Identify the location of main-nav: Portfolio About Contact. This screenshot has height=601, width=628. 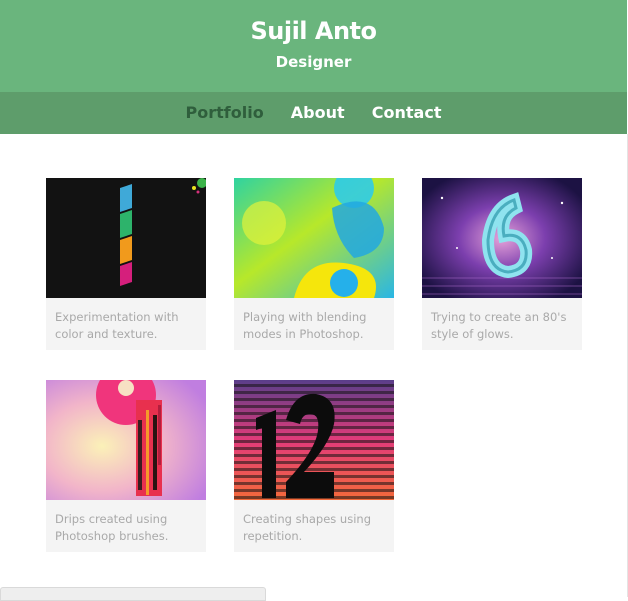
(313, 113).